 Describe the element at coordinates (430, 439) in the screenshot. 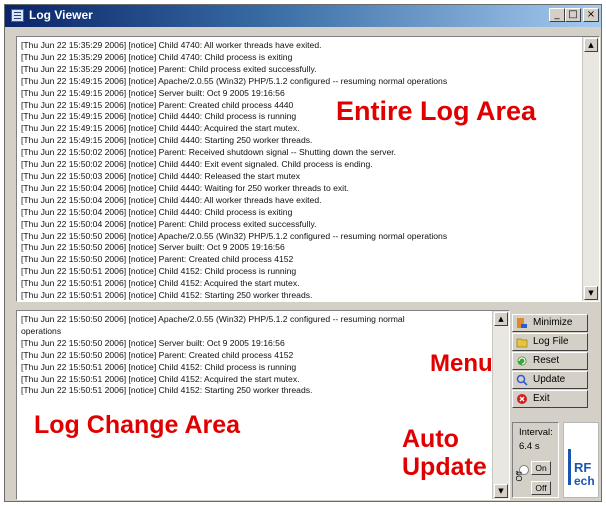

I see `auto-annotation: Auto` at that location.